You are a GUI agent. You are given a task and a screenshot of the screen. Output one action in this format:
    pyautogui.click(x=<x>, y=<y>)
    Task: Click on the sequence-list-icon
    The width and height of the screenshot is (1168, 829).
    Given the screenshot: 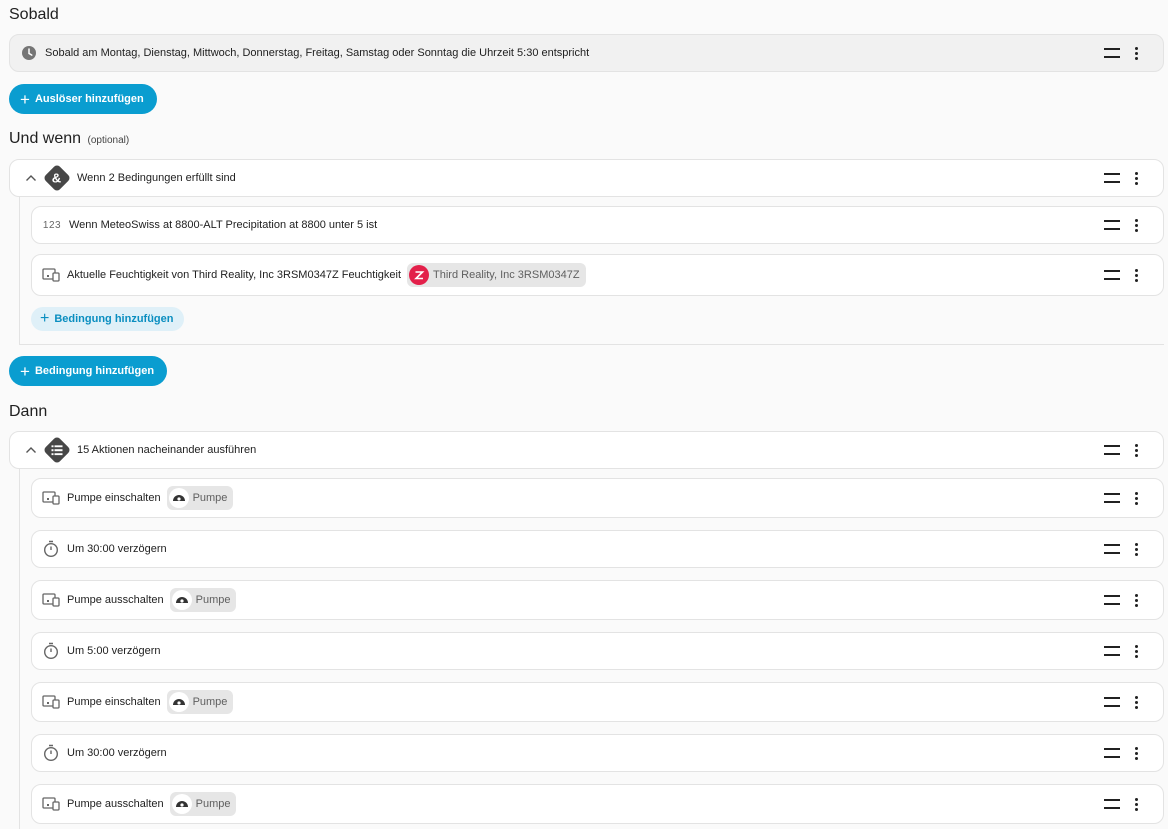 What is the action you would take?
    pyautogui.click(x=57, y=450)
    